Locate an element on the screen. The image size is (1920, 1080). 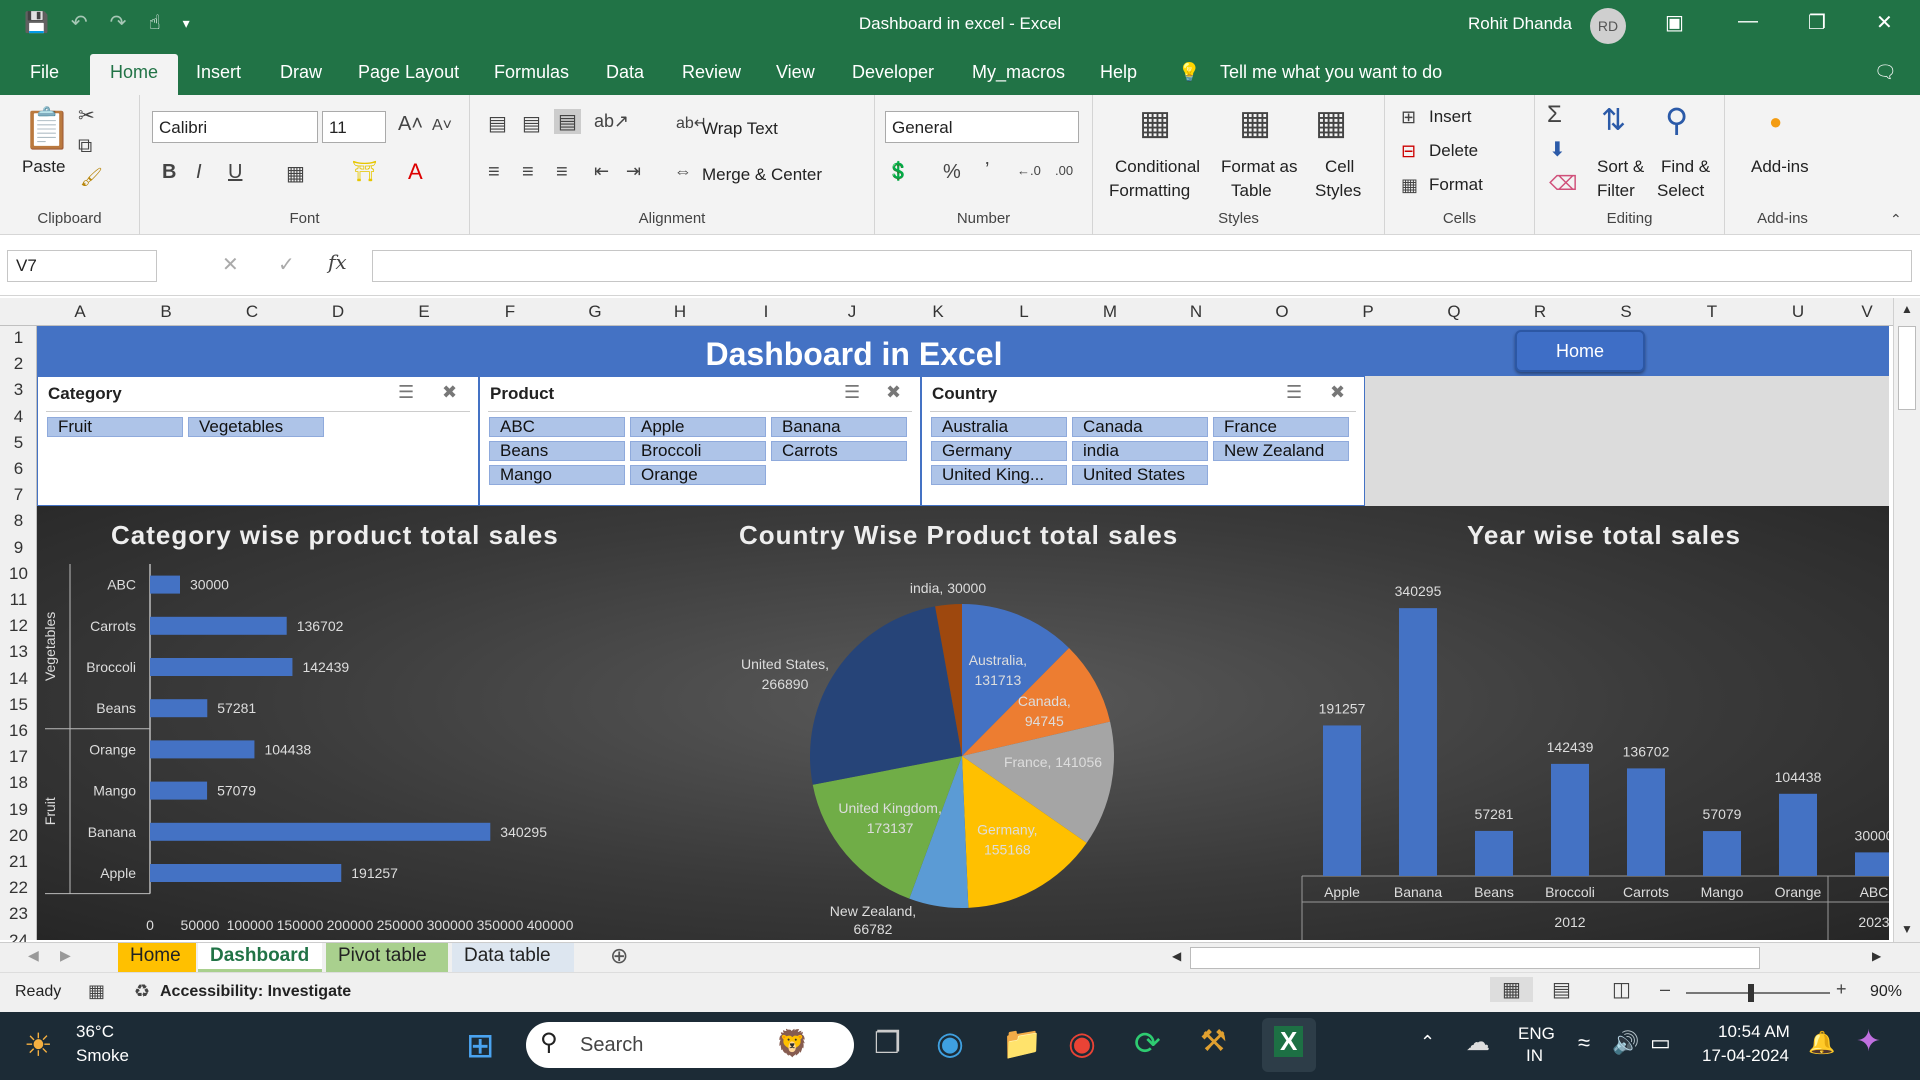
slicer-item: France is located at coordinates (1281, 427).